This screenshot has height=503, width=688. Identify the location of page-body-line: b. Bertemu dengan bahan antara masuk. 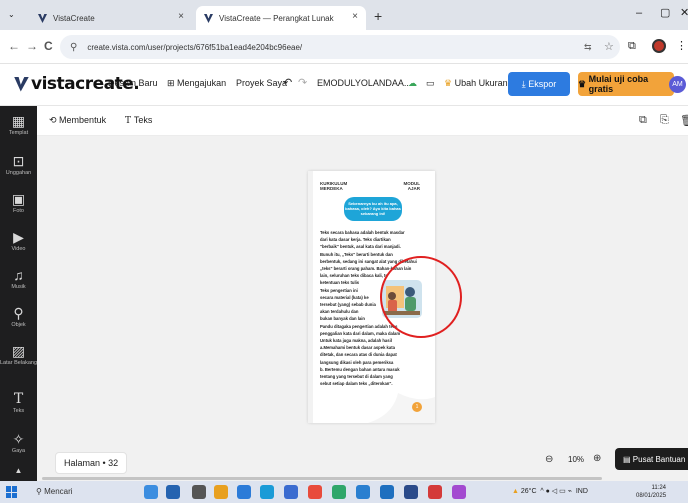
(360, 369).